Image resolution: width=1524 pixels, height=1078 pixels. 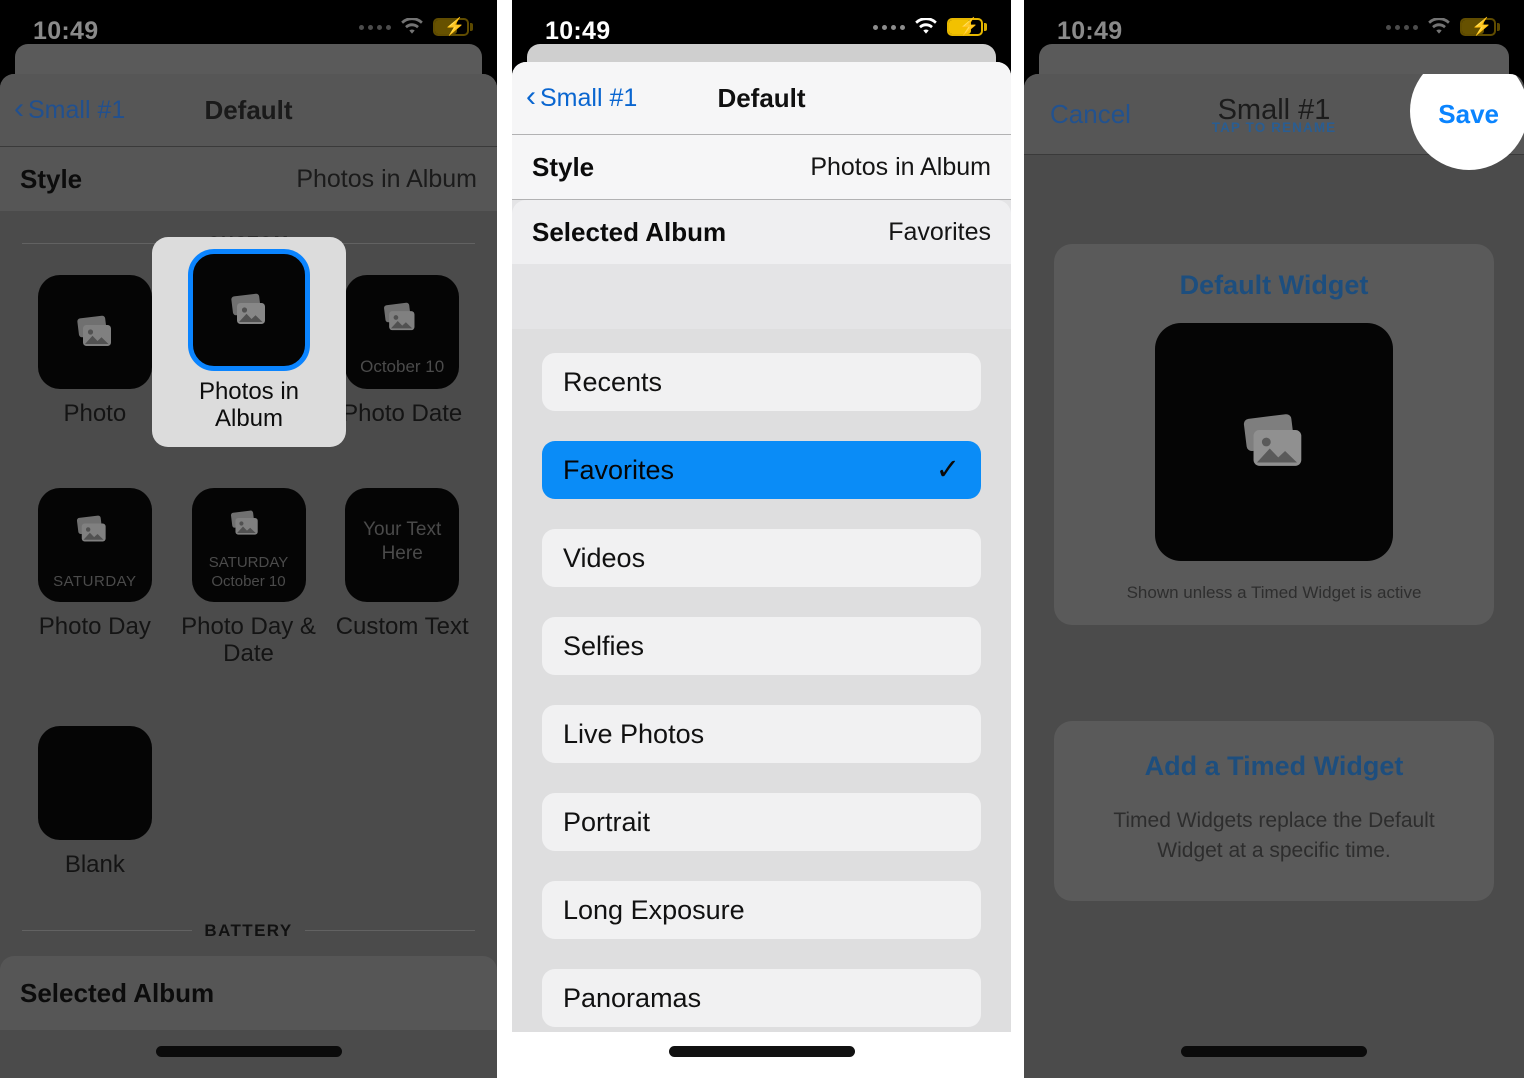 What do you see at coordinates (607, 821) in the screenshot?
I see `album-name: Portrait` at bounding box center [607, 821].